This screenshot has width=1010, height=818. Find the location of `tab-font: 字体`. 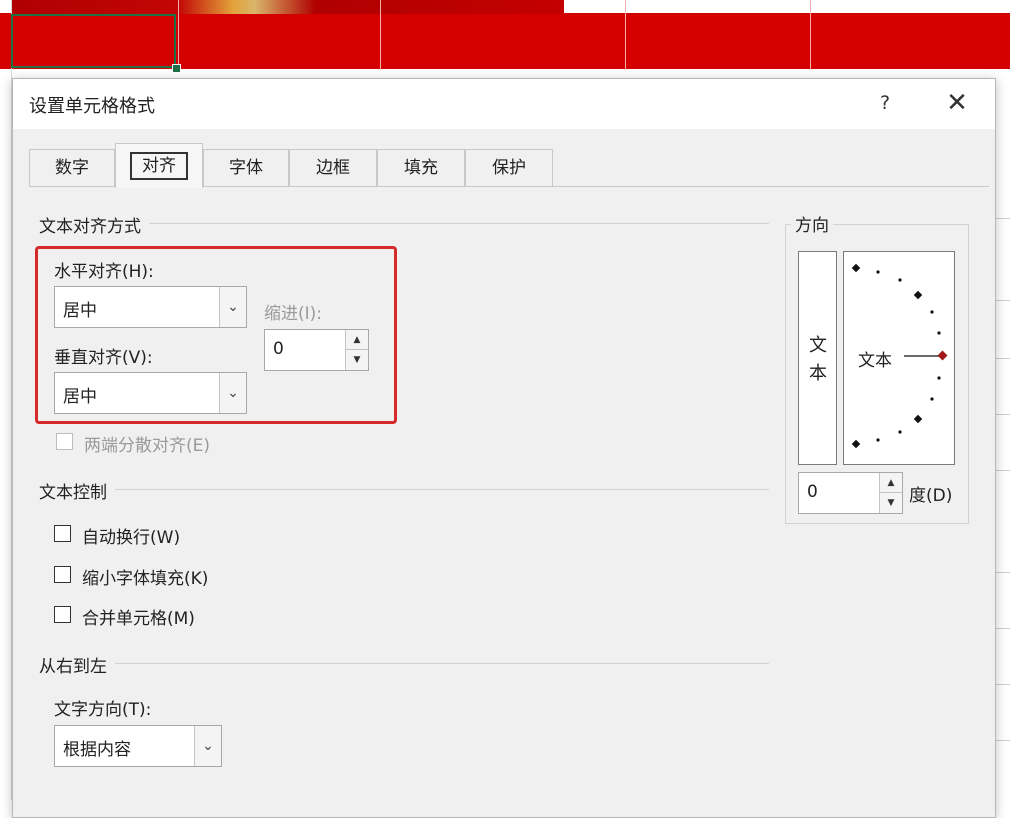

tab-font: 字体 is located at coordinates (246, 168).